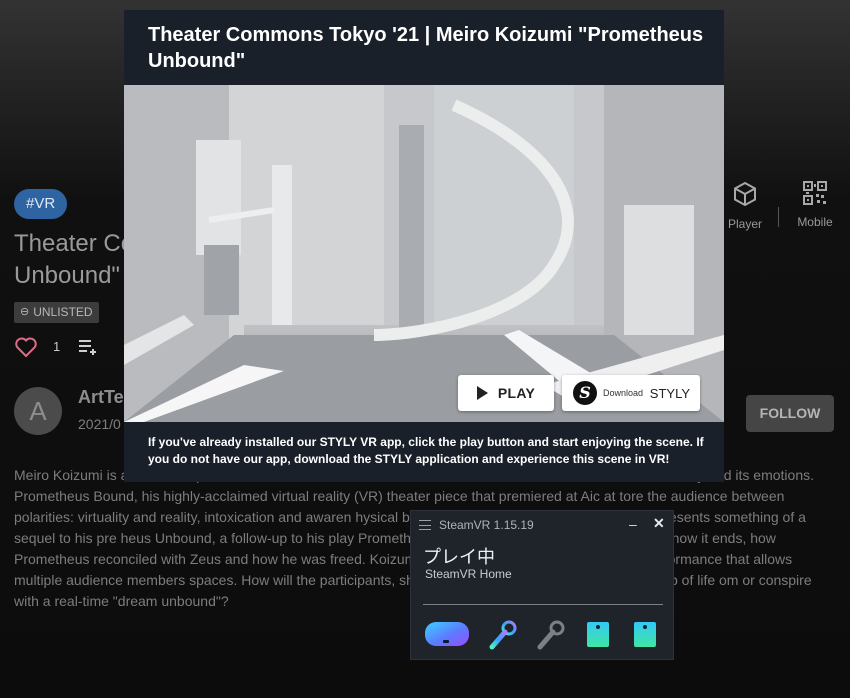 This screenshot has width=850, height=698. I want to click on avatar: A, so click(38, 411).